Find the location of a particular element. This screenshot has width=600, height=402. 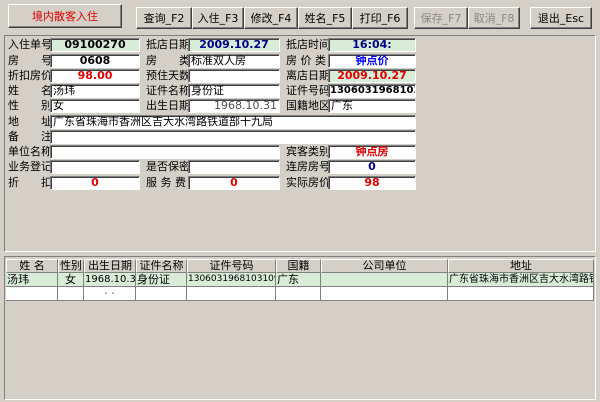

nationality-field: 广东 is located at coordinates (372, 106).